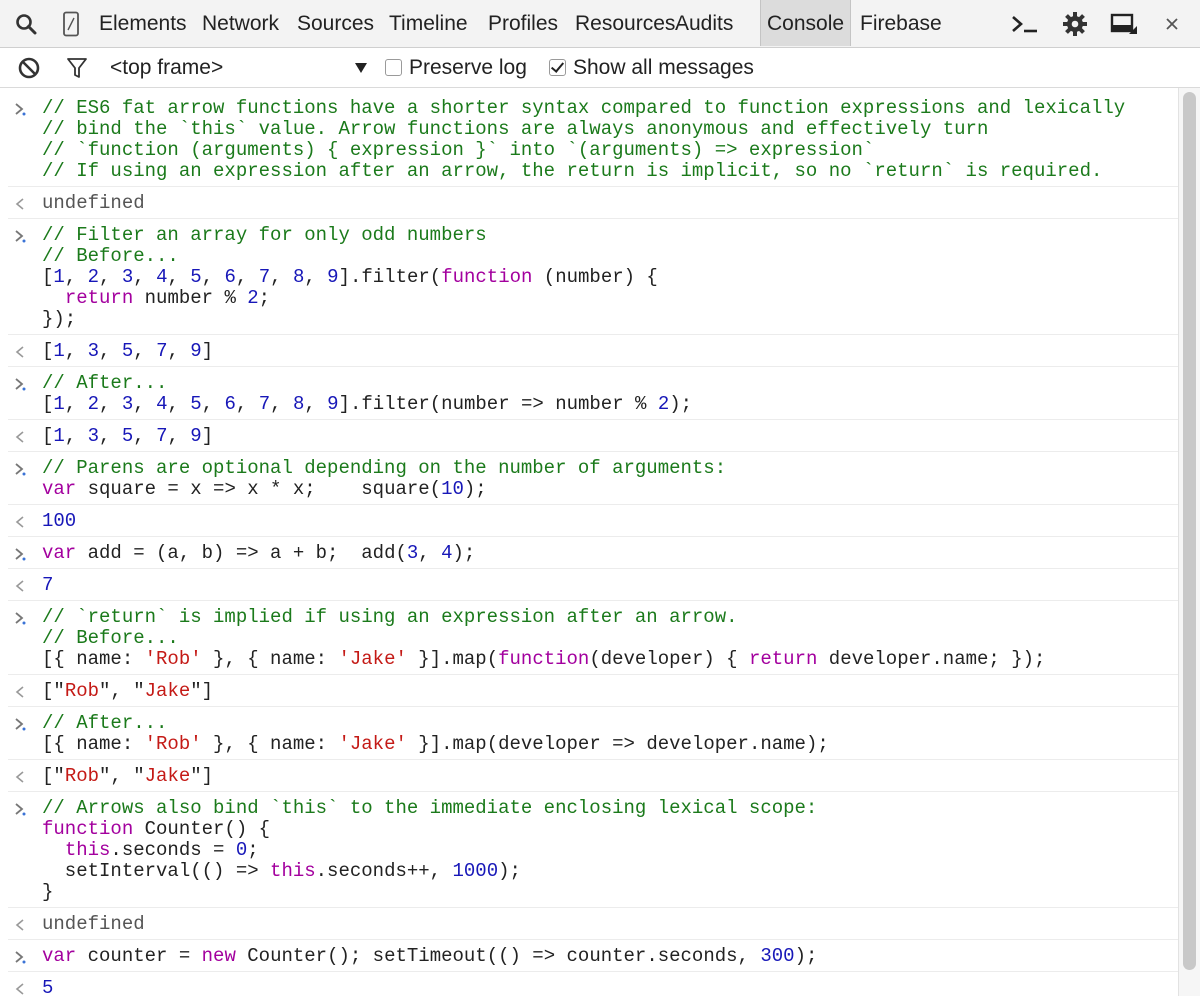 The height and width of the screenshot is (996, 1200). I want to click on code-token-string: Jake, so click(167, 691).